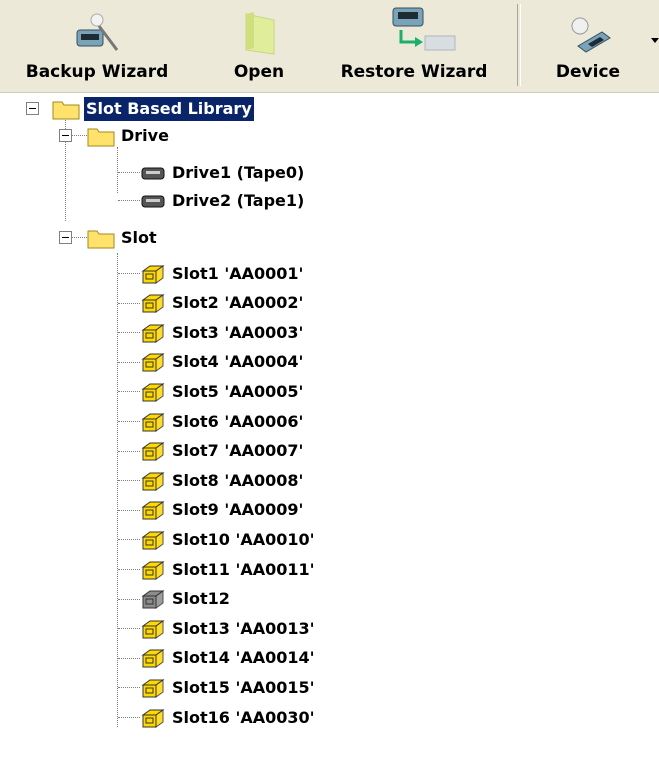 This screenshot has width=659, height=757. What do you see at coordinates (243, 628) in the screenshot?
I see `tree-node-label: Slot13 'AA0013'` at bounding box center [243, 628].